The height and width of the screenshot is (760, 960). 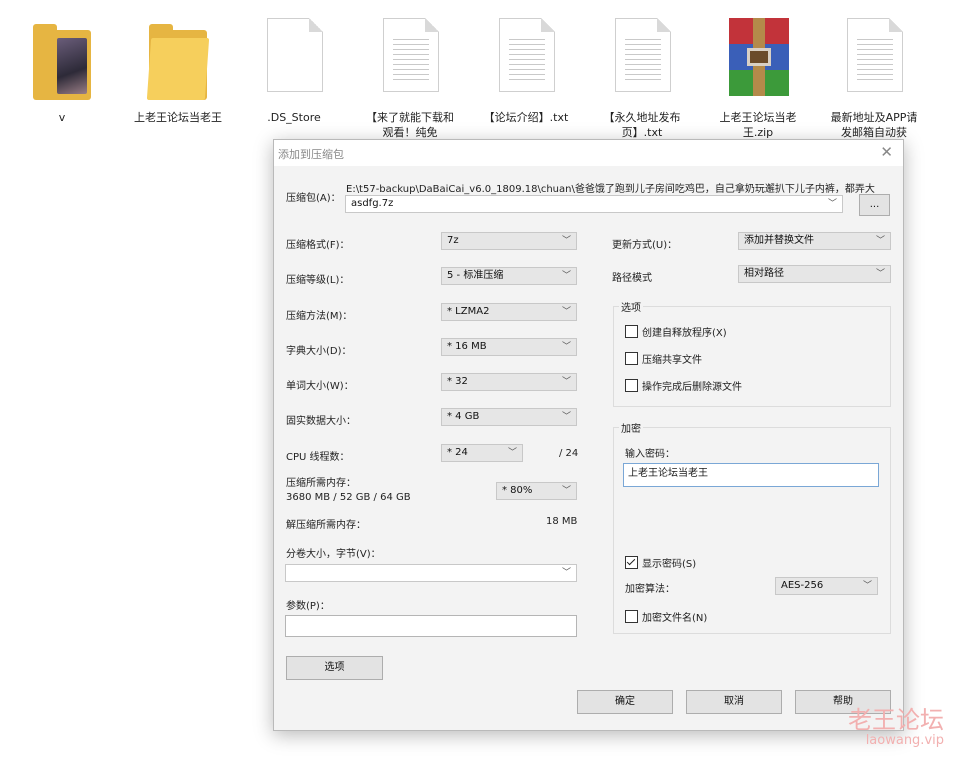 I want to click on word-value: * 32, so click(x=457, y=381).